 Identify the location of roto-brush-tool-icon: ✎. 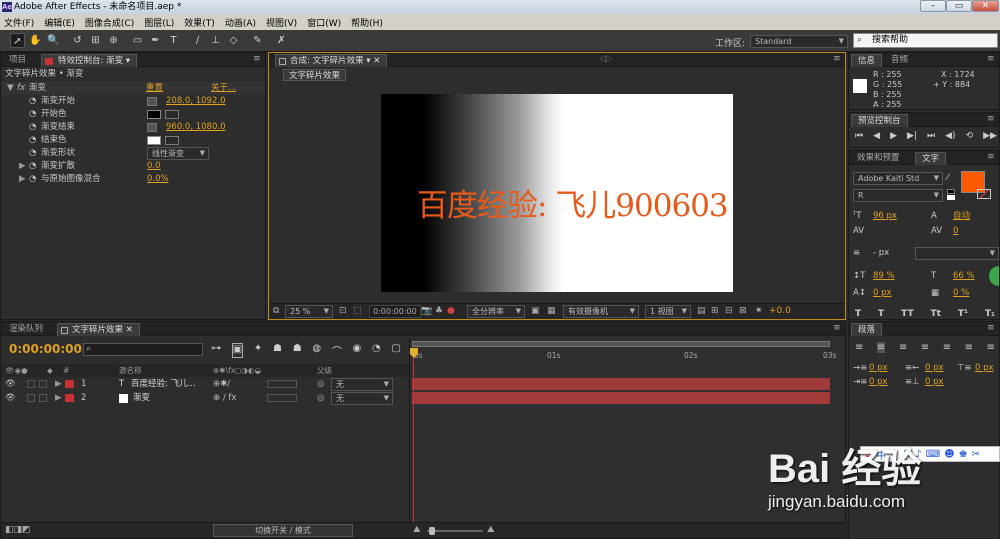
(257, 40).